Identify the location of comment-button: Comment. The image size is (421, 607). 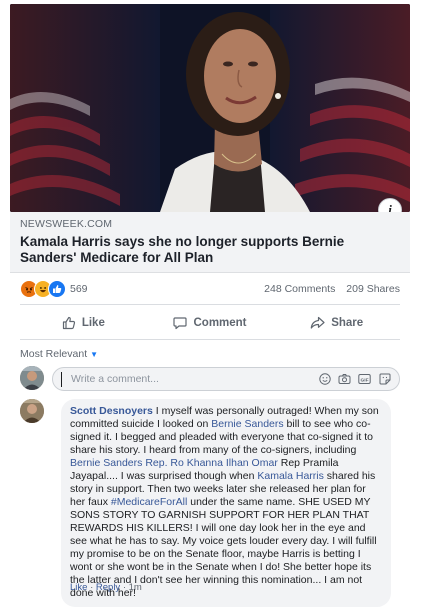
(210, 323).